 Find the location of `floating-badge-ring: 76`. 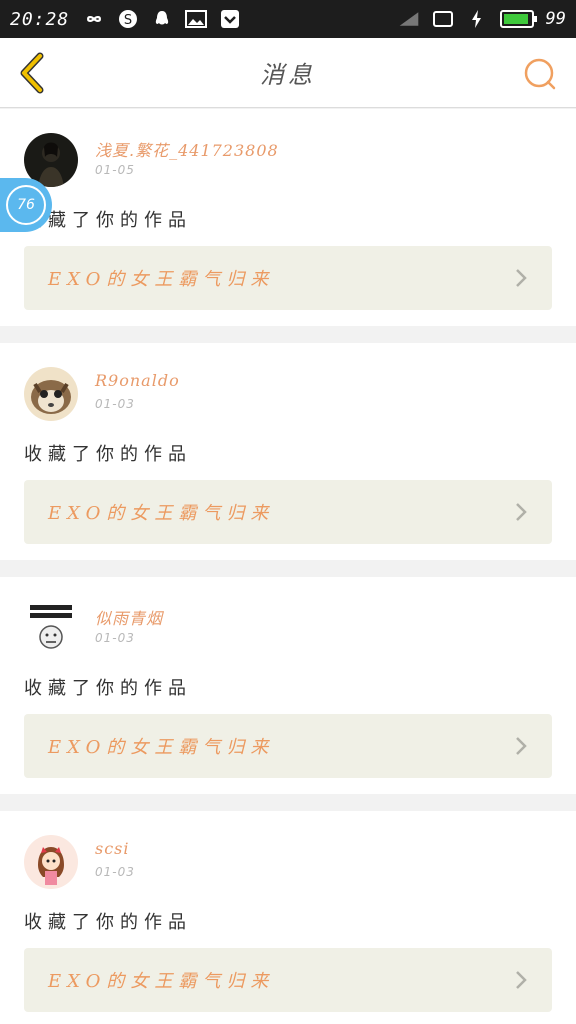

floating-badge-ring: 76 is located at coordinates (26, 205).